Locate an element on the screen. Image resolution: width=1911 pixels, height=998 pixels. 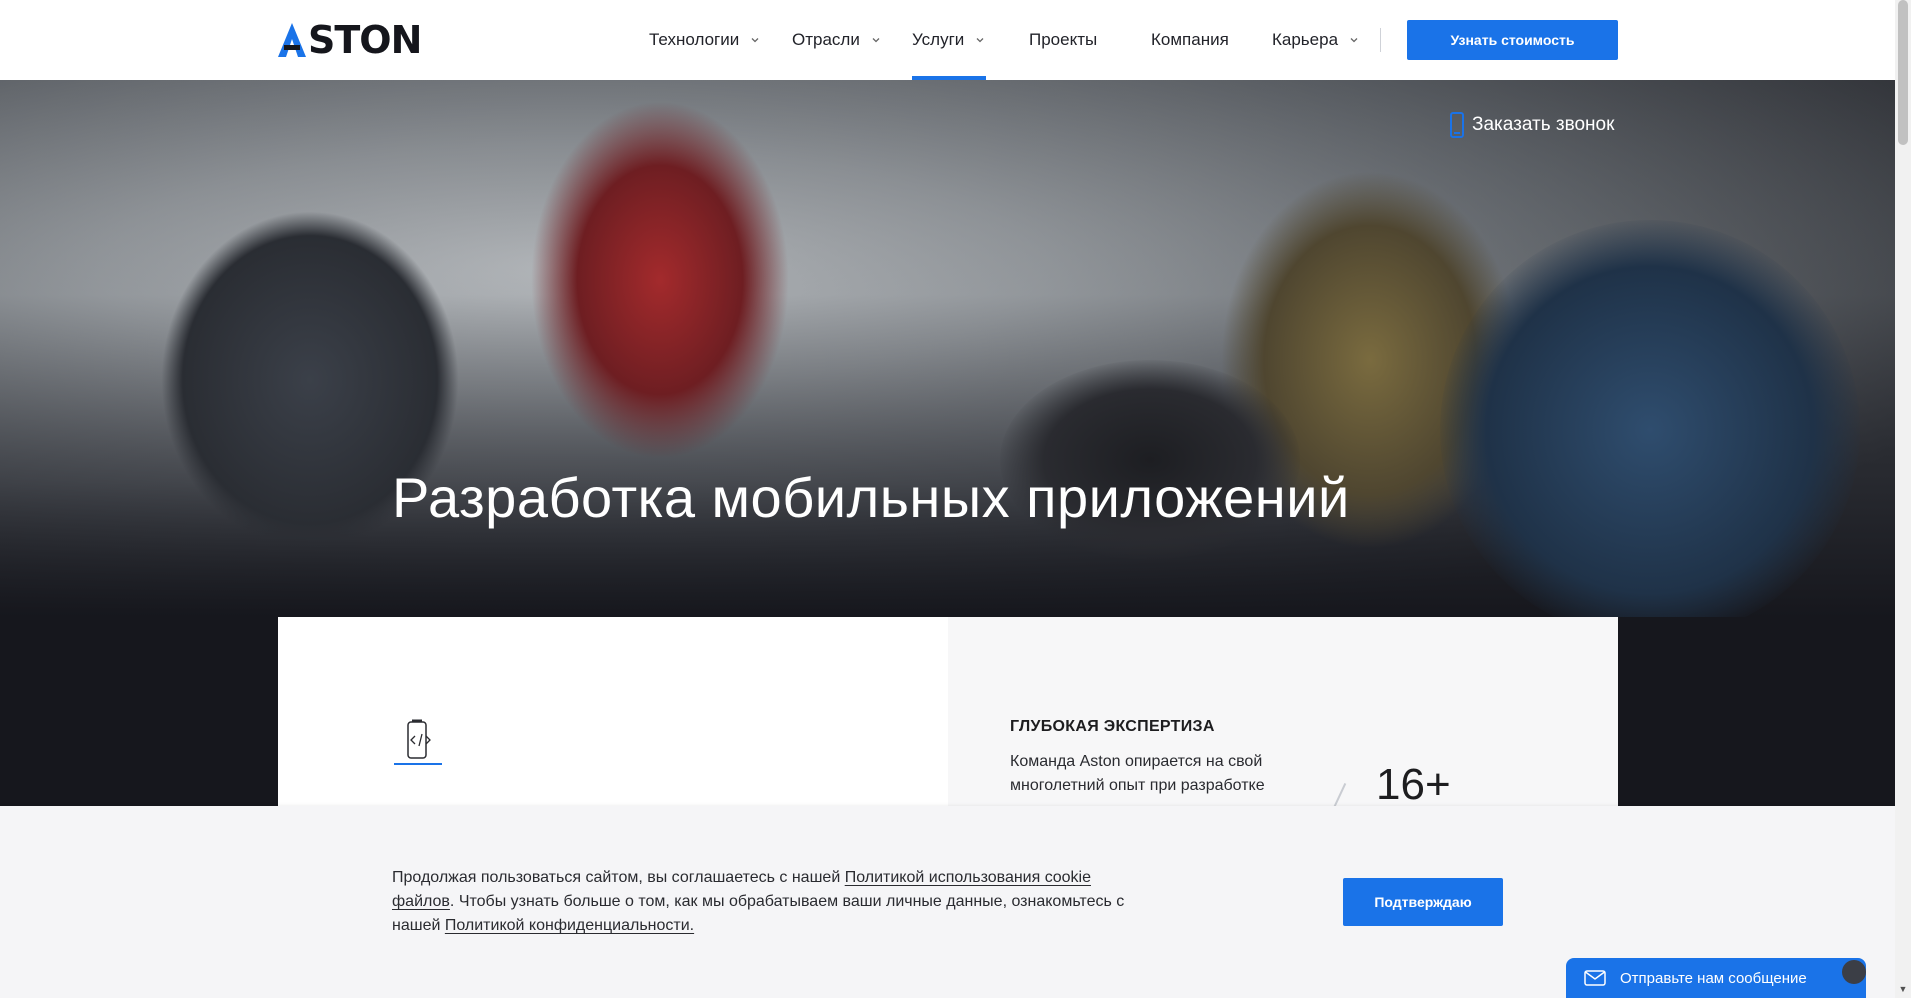
mail-icon is located at coordinates (1595, 978).